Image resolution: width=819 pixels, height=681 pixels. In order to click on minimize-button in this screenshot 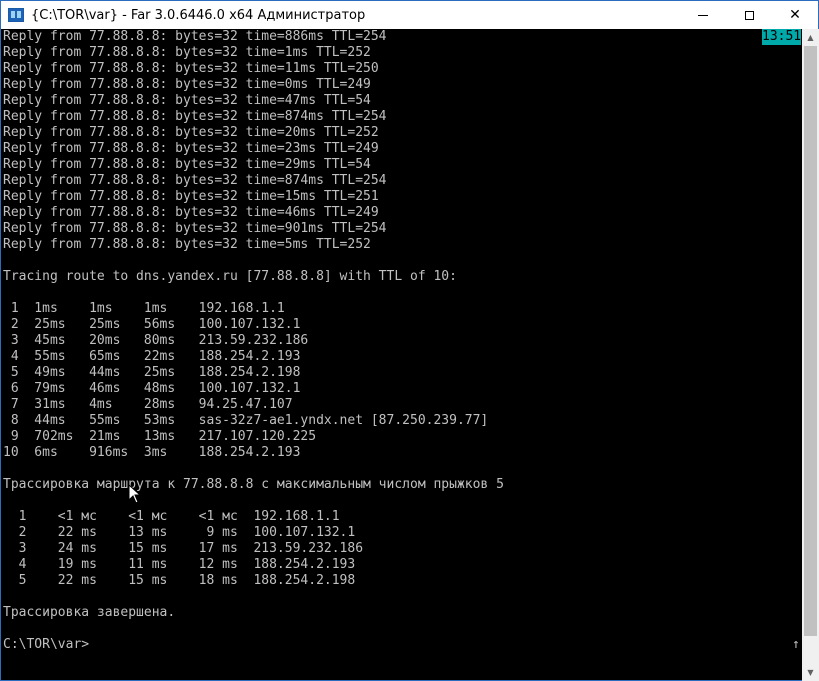, I will do `click(703, 15)`.